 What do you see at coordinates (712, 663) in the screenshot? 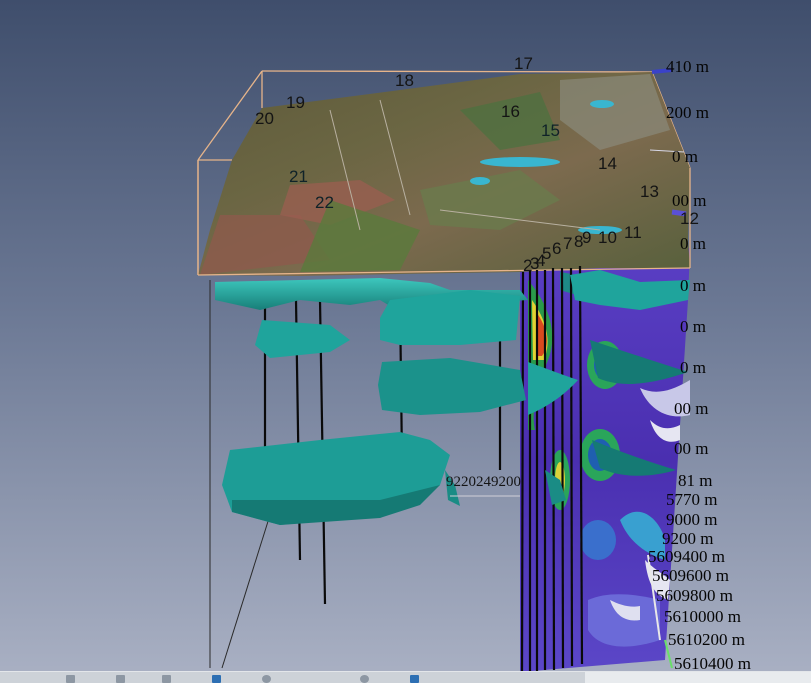
I see `y-axis-label: 5610400 m` at bounding box center [712, 663].